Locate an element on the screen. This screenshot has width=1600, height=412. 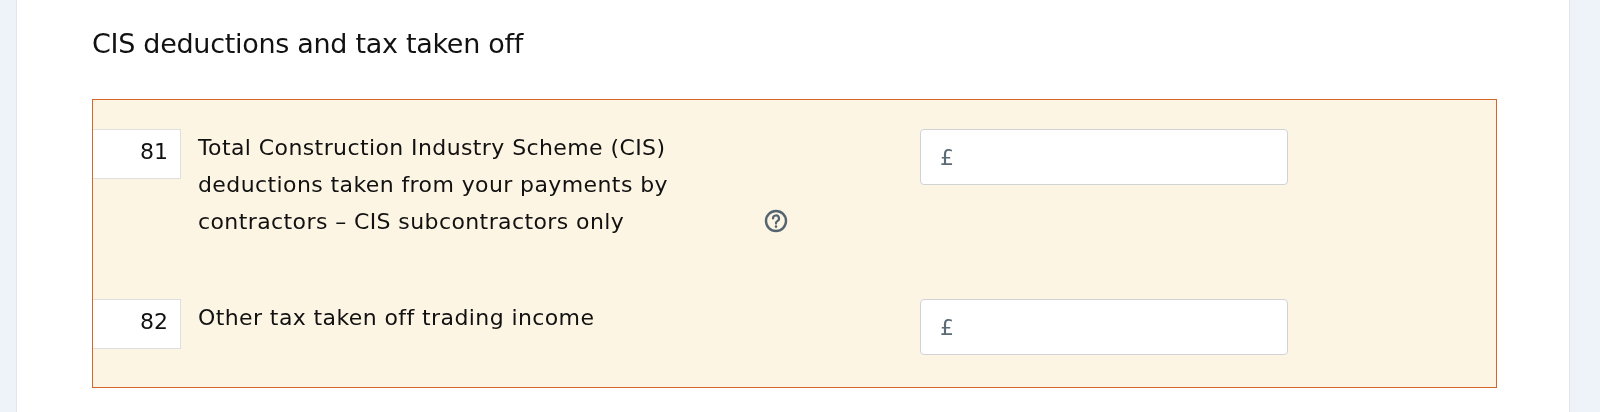
field-label: Total Construction Industry Scheme (CIS) deductions taken from your payments by contractors – CIS subcontractors only is located at coordinates (433, 185).